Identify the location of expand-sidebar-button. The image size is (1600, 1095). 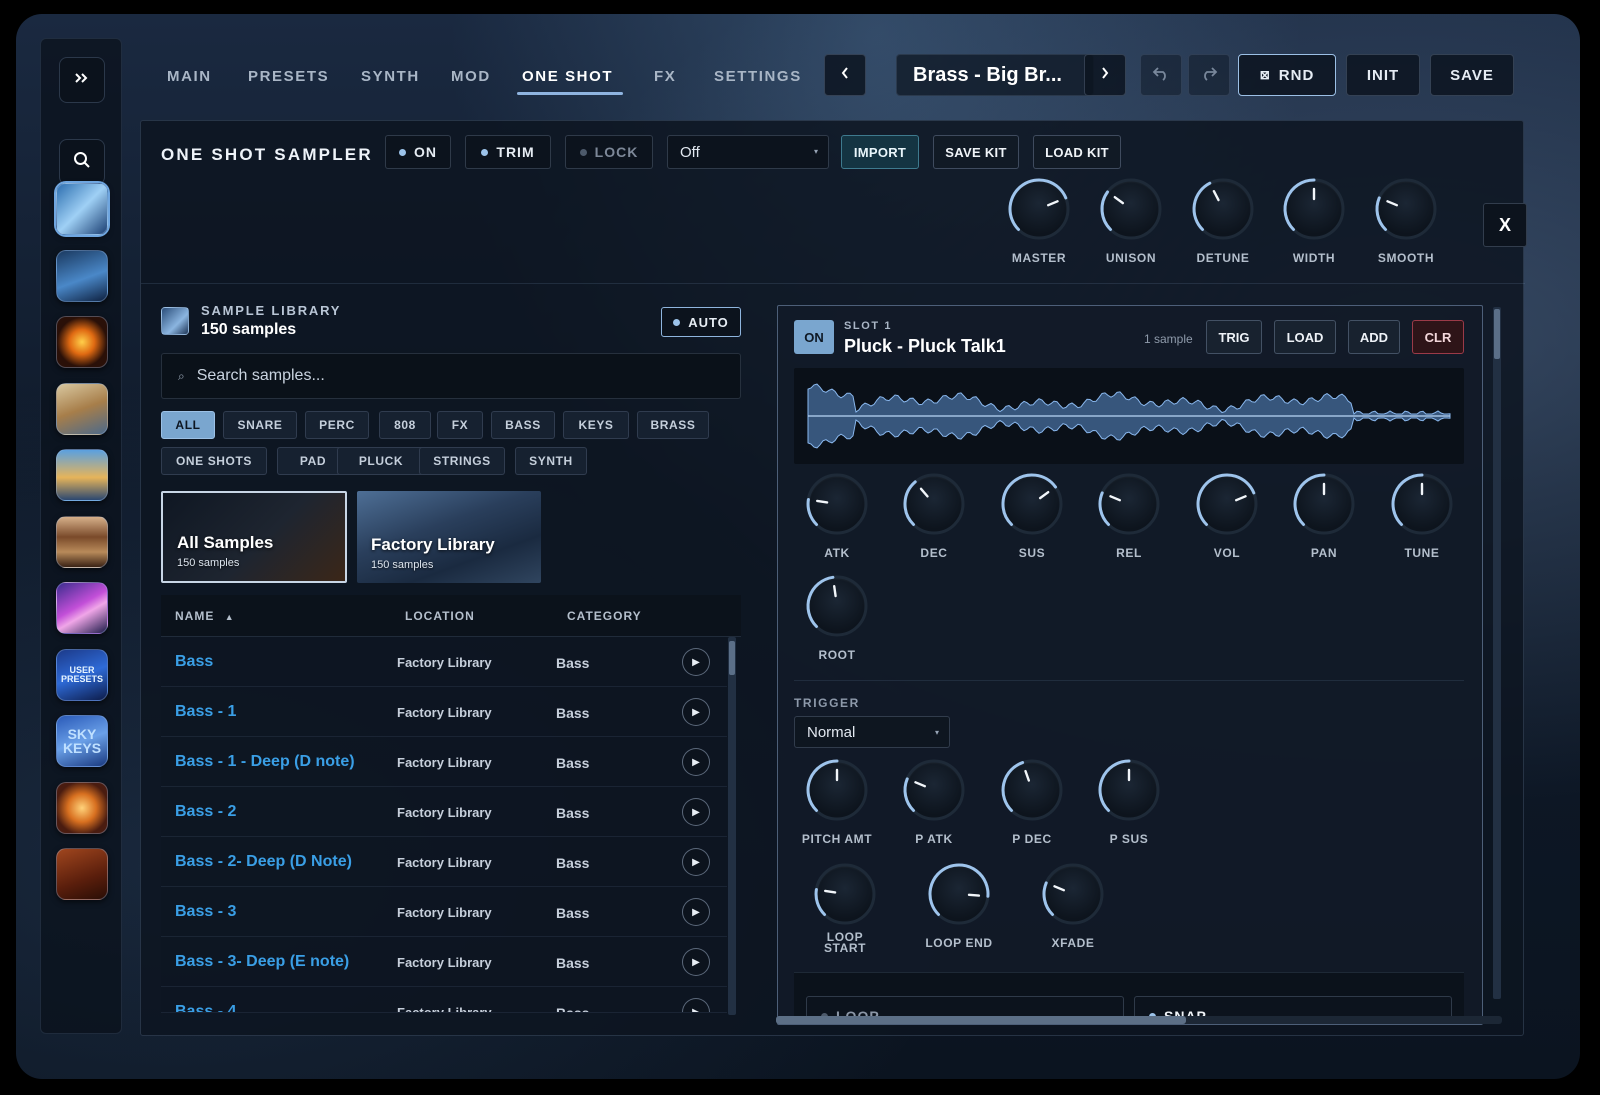
(82, 80).